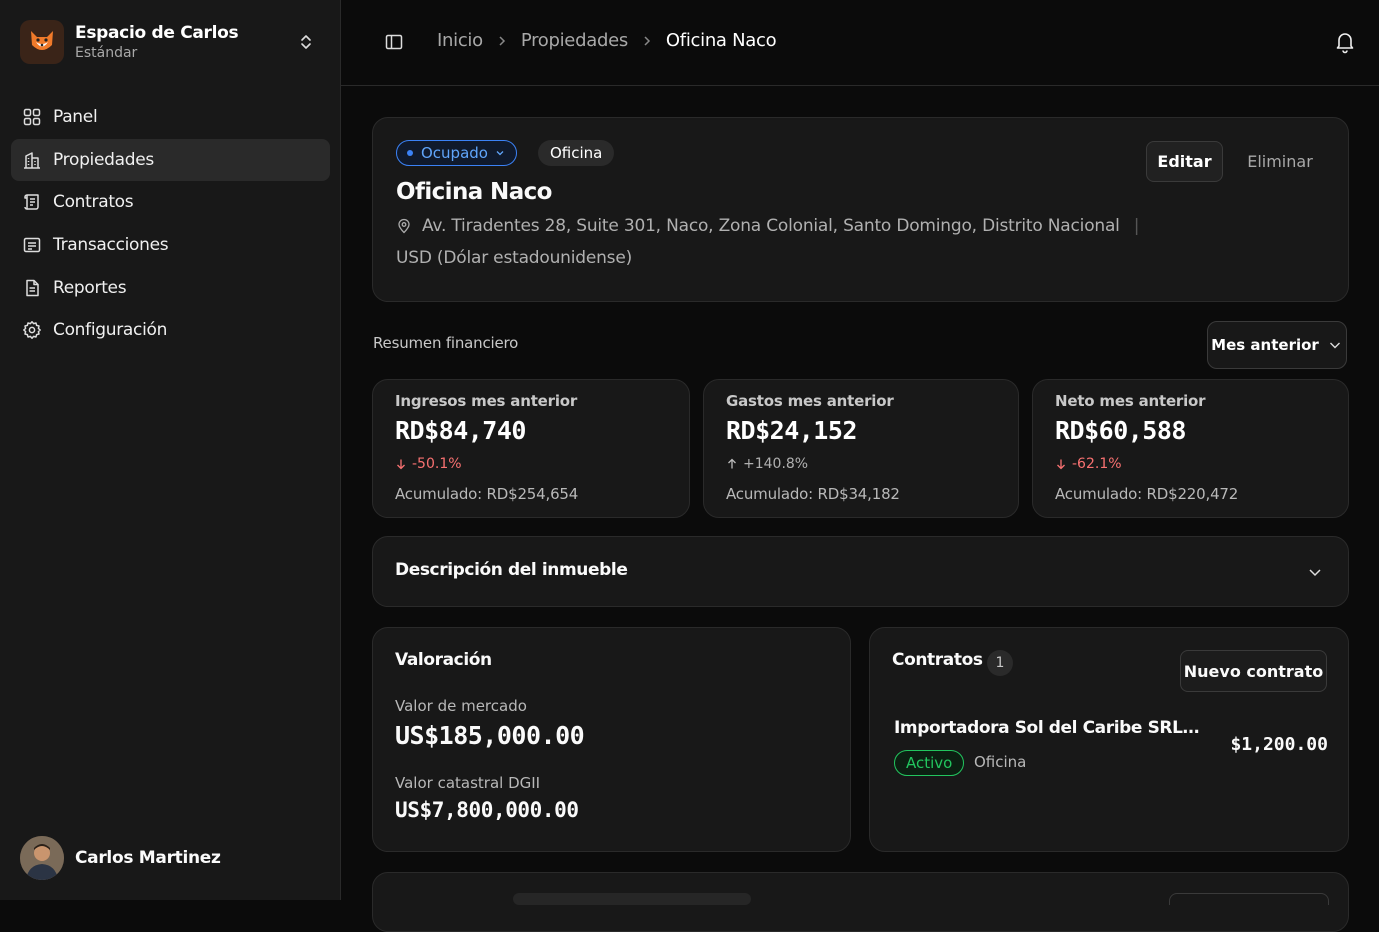  I want to click on contract-status-badge: Activo, so click(929, 763).